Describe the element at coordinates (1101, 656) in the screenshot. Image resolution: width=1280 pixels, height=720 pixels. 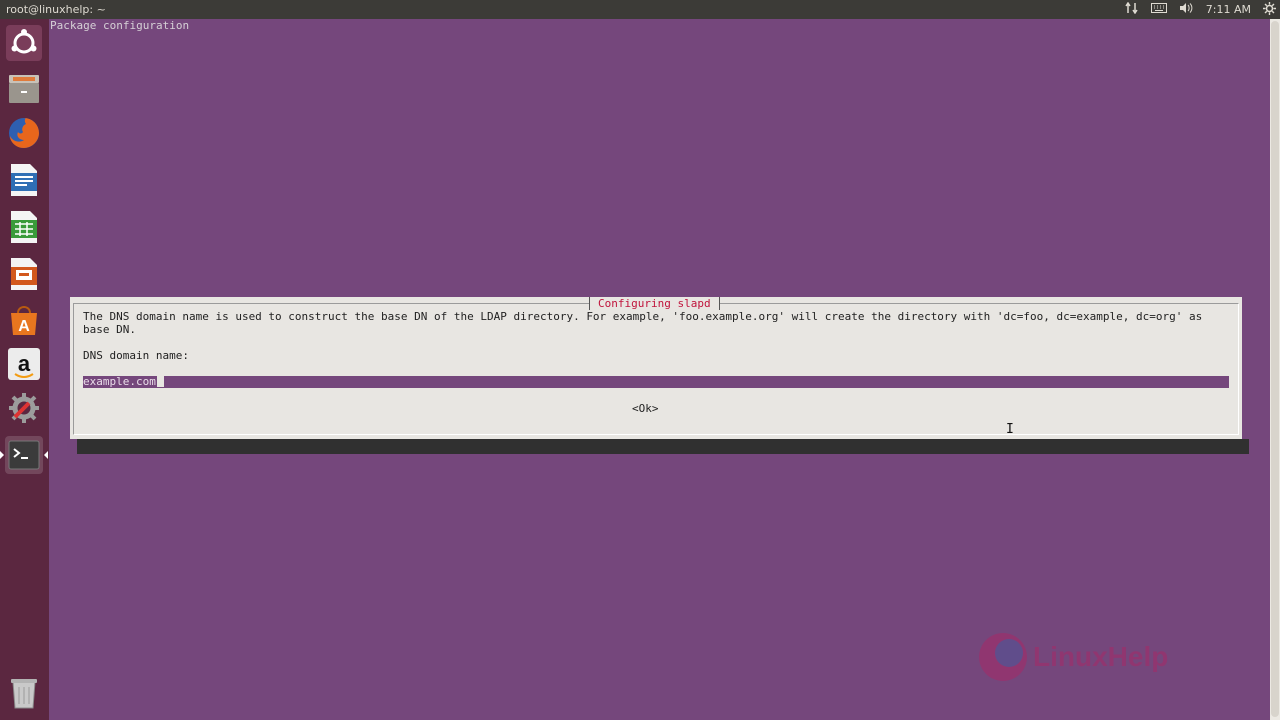
I see `watermark-text: LinuxHelp` at that location.